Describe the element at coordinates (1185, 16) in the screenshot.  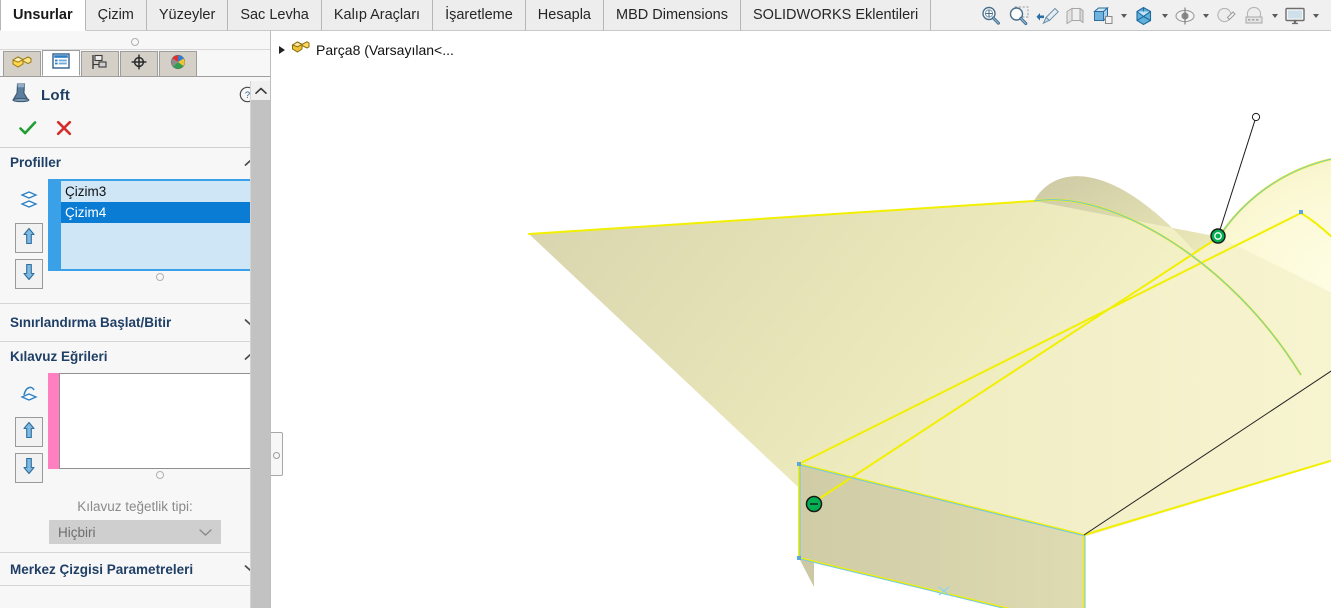
I see `hide-show-items-icon` at that location.